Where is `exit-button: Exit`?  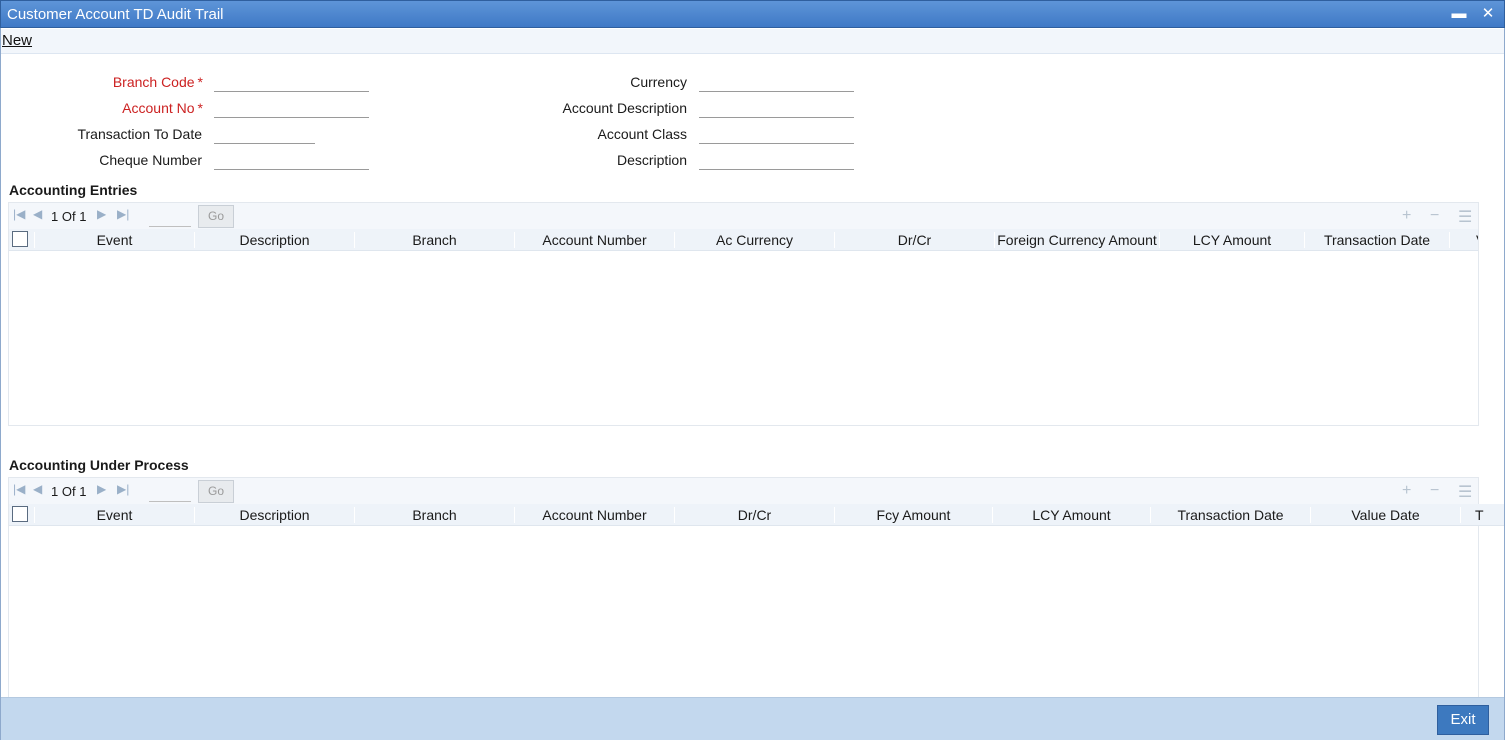 exit-button: Exit is located at coordinates (1463, 720).